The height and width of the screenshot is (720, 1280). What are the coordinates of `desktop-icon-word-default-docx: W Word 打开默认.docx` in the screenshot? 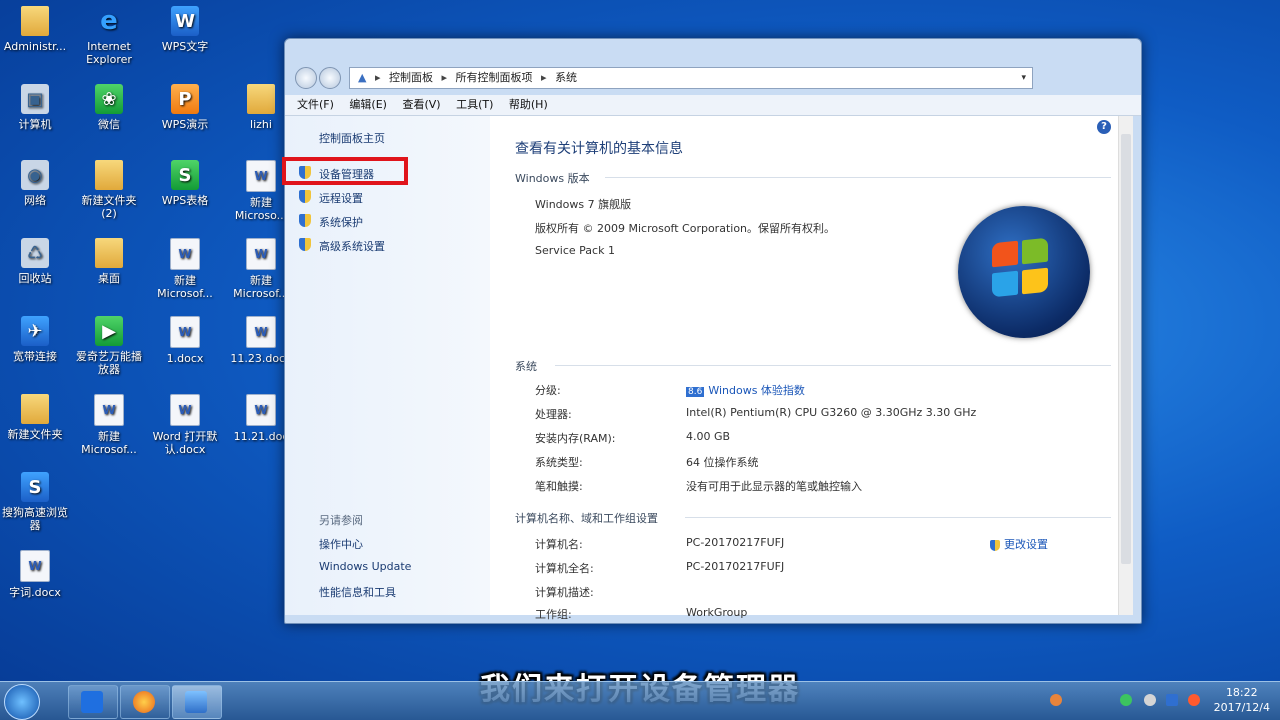 It's located at (185, 425).